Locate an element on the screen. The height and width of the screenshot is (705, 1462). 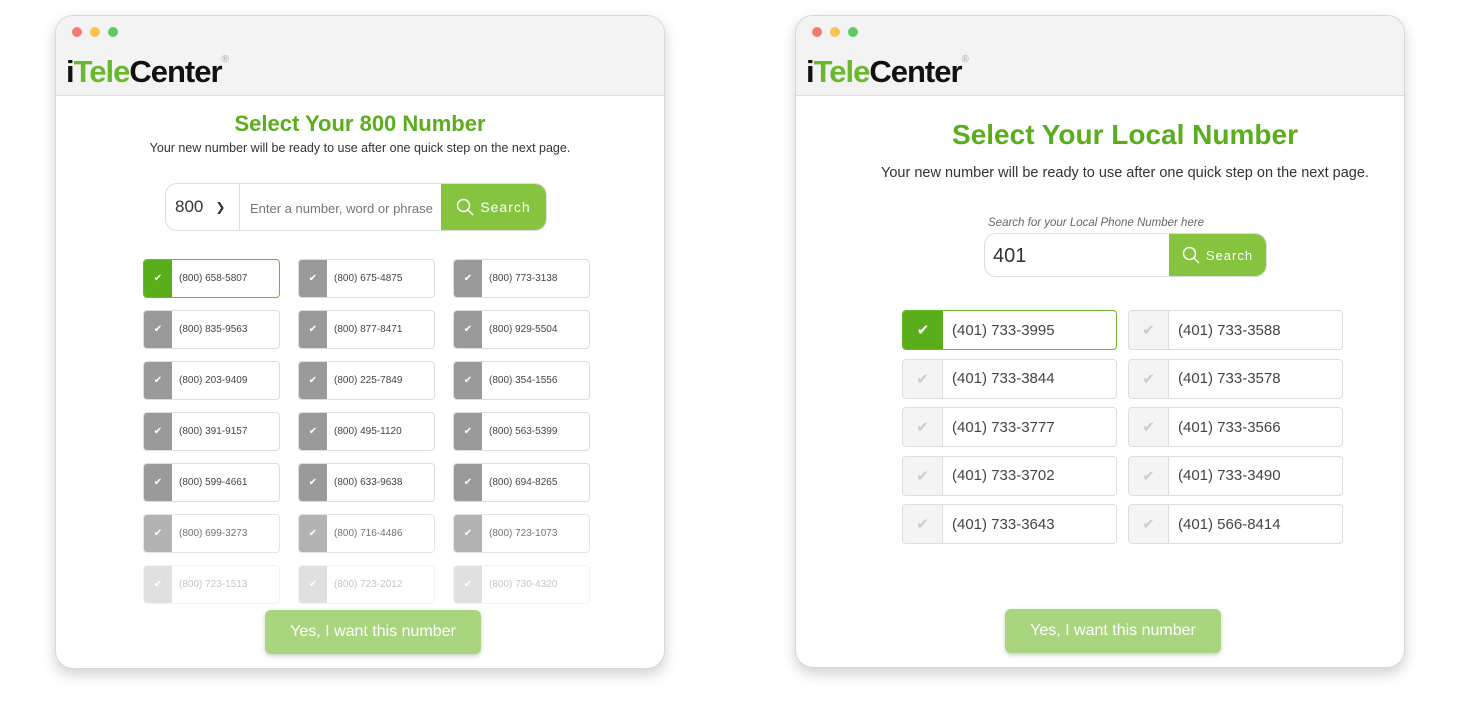
phone-number: (800) 391-9157 is located at coordinates (213, 431).